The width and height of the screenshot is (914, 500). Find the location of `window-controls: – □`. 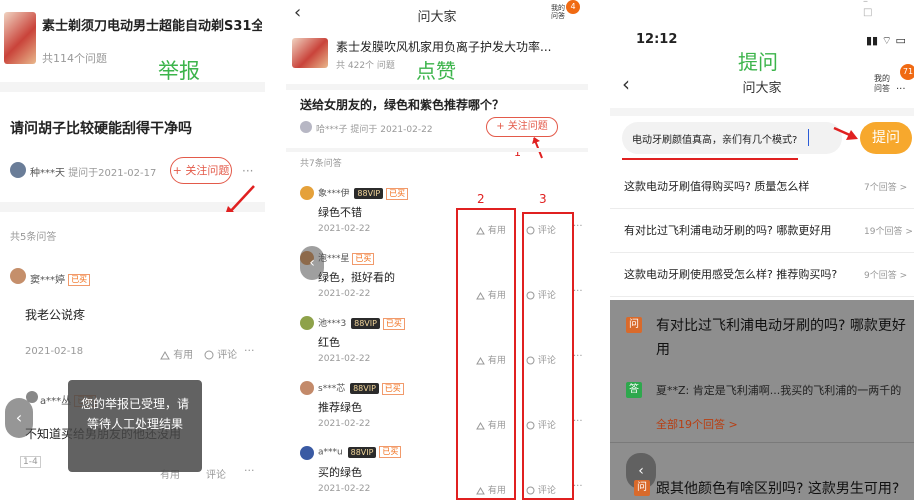

window-controls: – □ is located at coordinates (888, 9).